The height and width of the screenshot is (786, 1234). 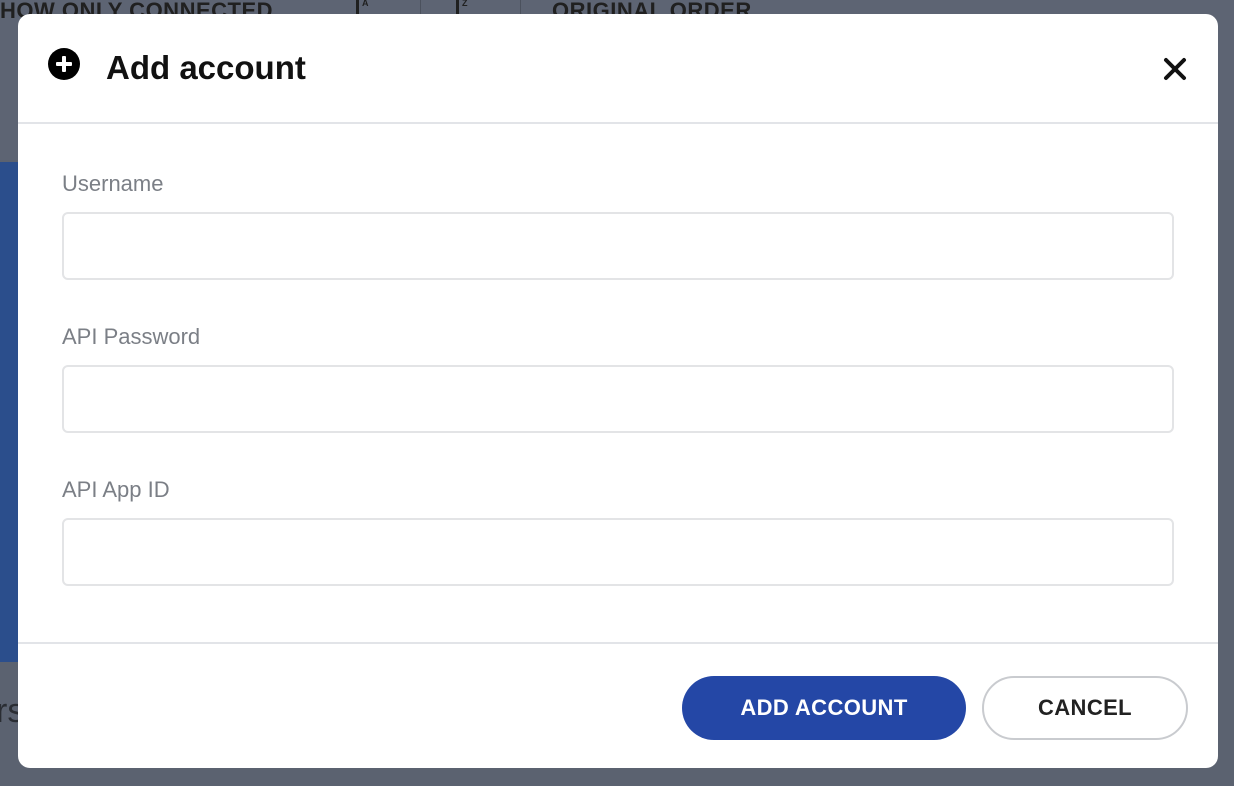 I want to click on background-panel, so click(x=10, y=412).